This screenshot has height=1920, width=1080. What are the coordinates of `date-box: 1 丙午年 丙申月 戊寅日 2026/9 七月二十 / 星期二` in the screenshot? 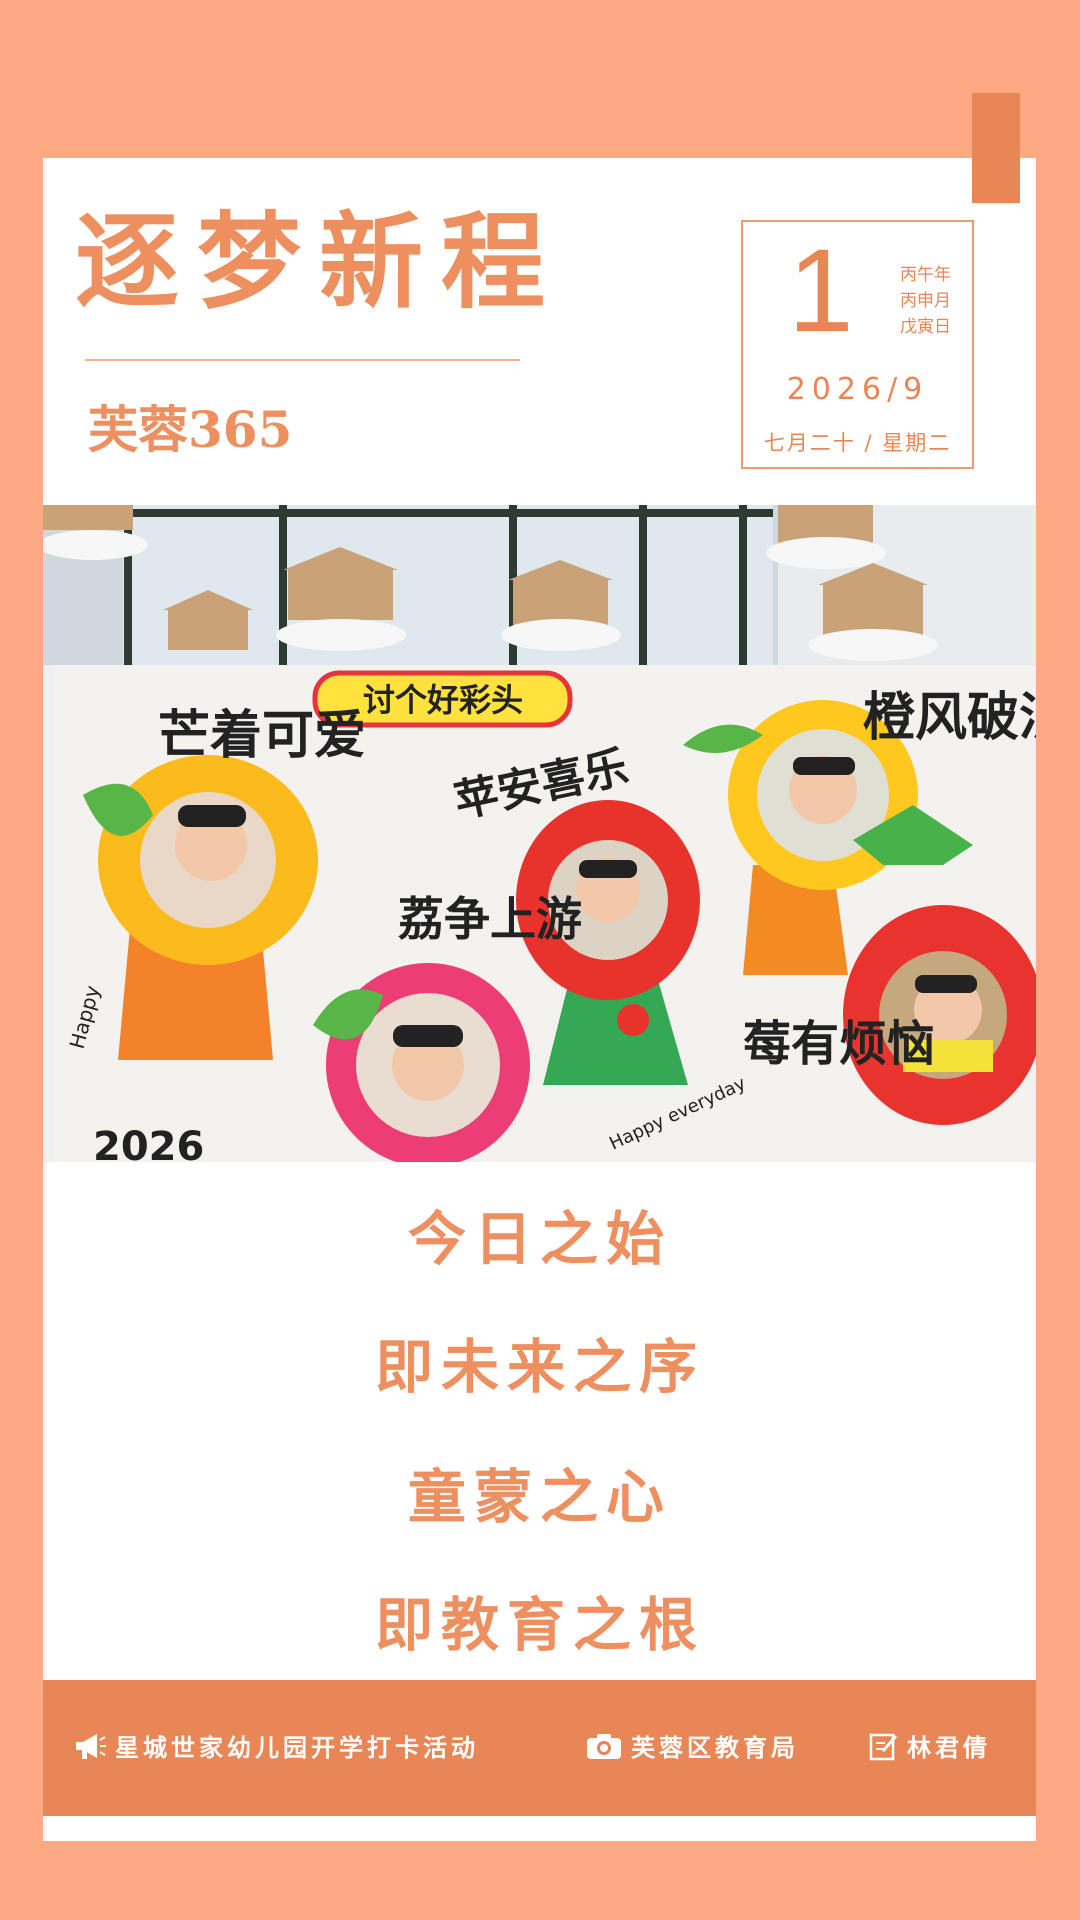 It's located at (857, 344).